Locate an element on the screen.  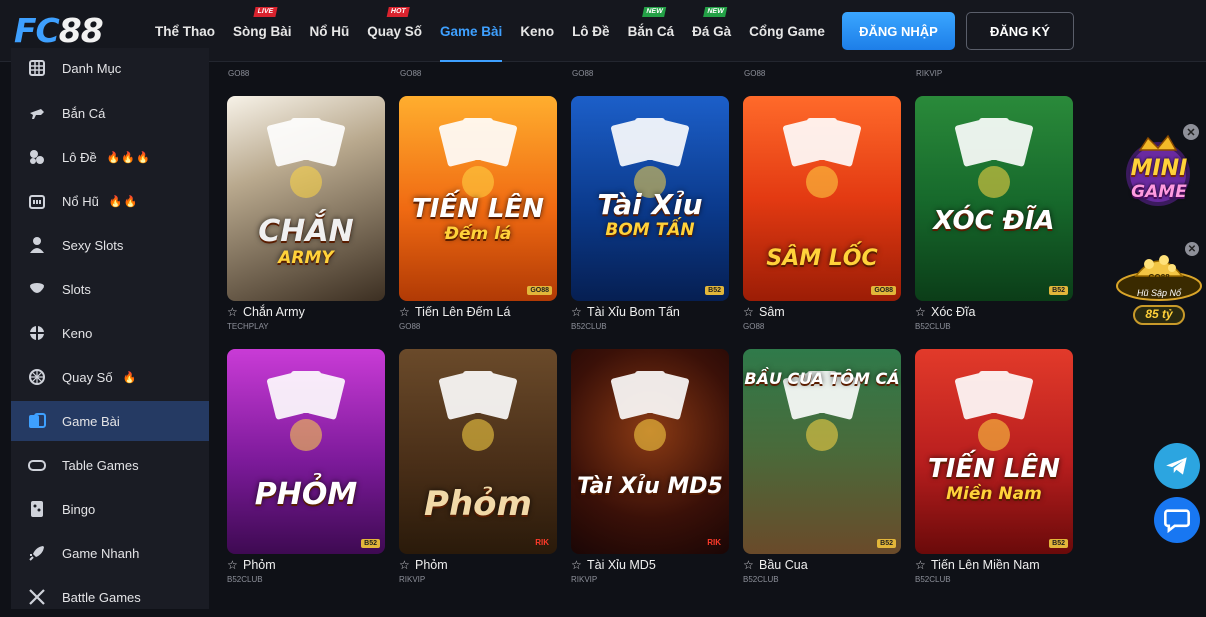
provider-label: GO88 is located at coordinates (411, 73).